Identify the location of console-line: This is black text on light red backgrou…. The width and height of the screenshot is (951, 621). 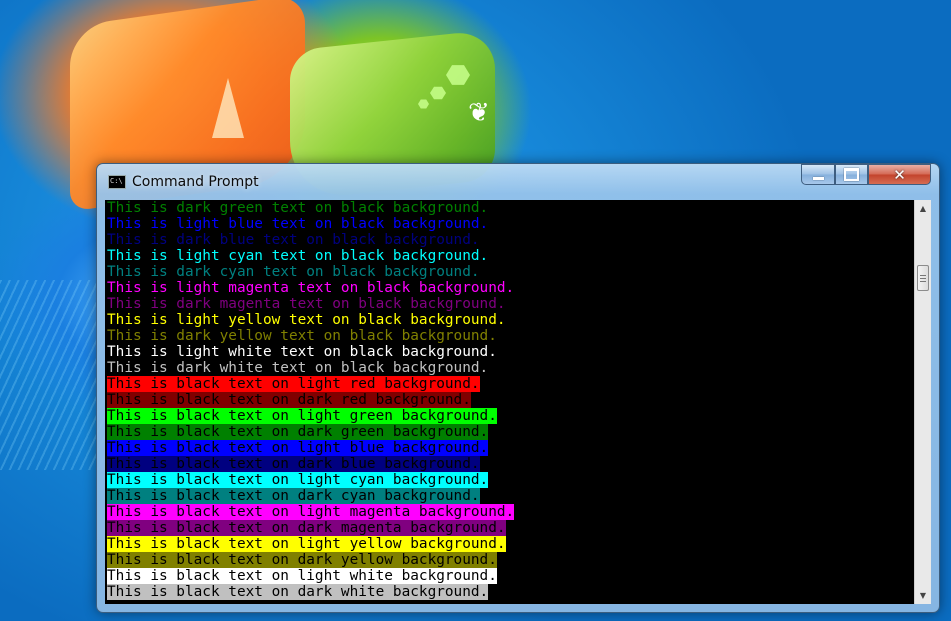
(293, 384).